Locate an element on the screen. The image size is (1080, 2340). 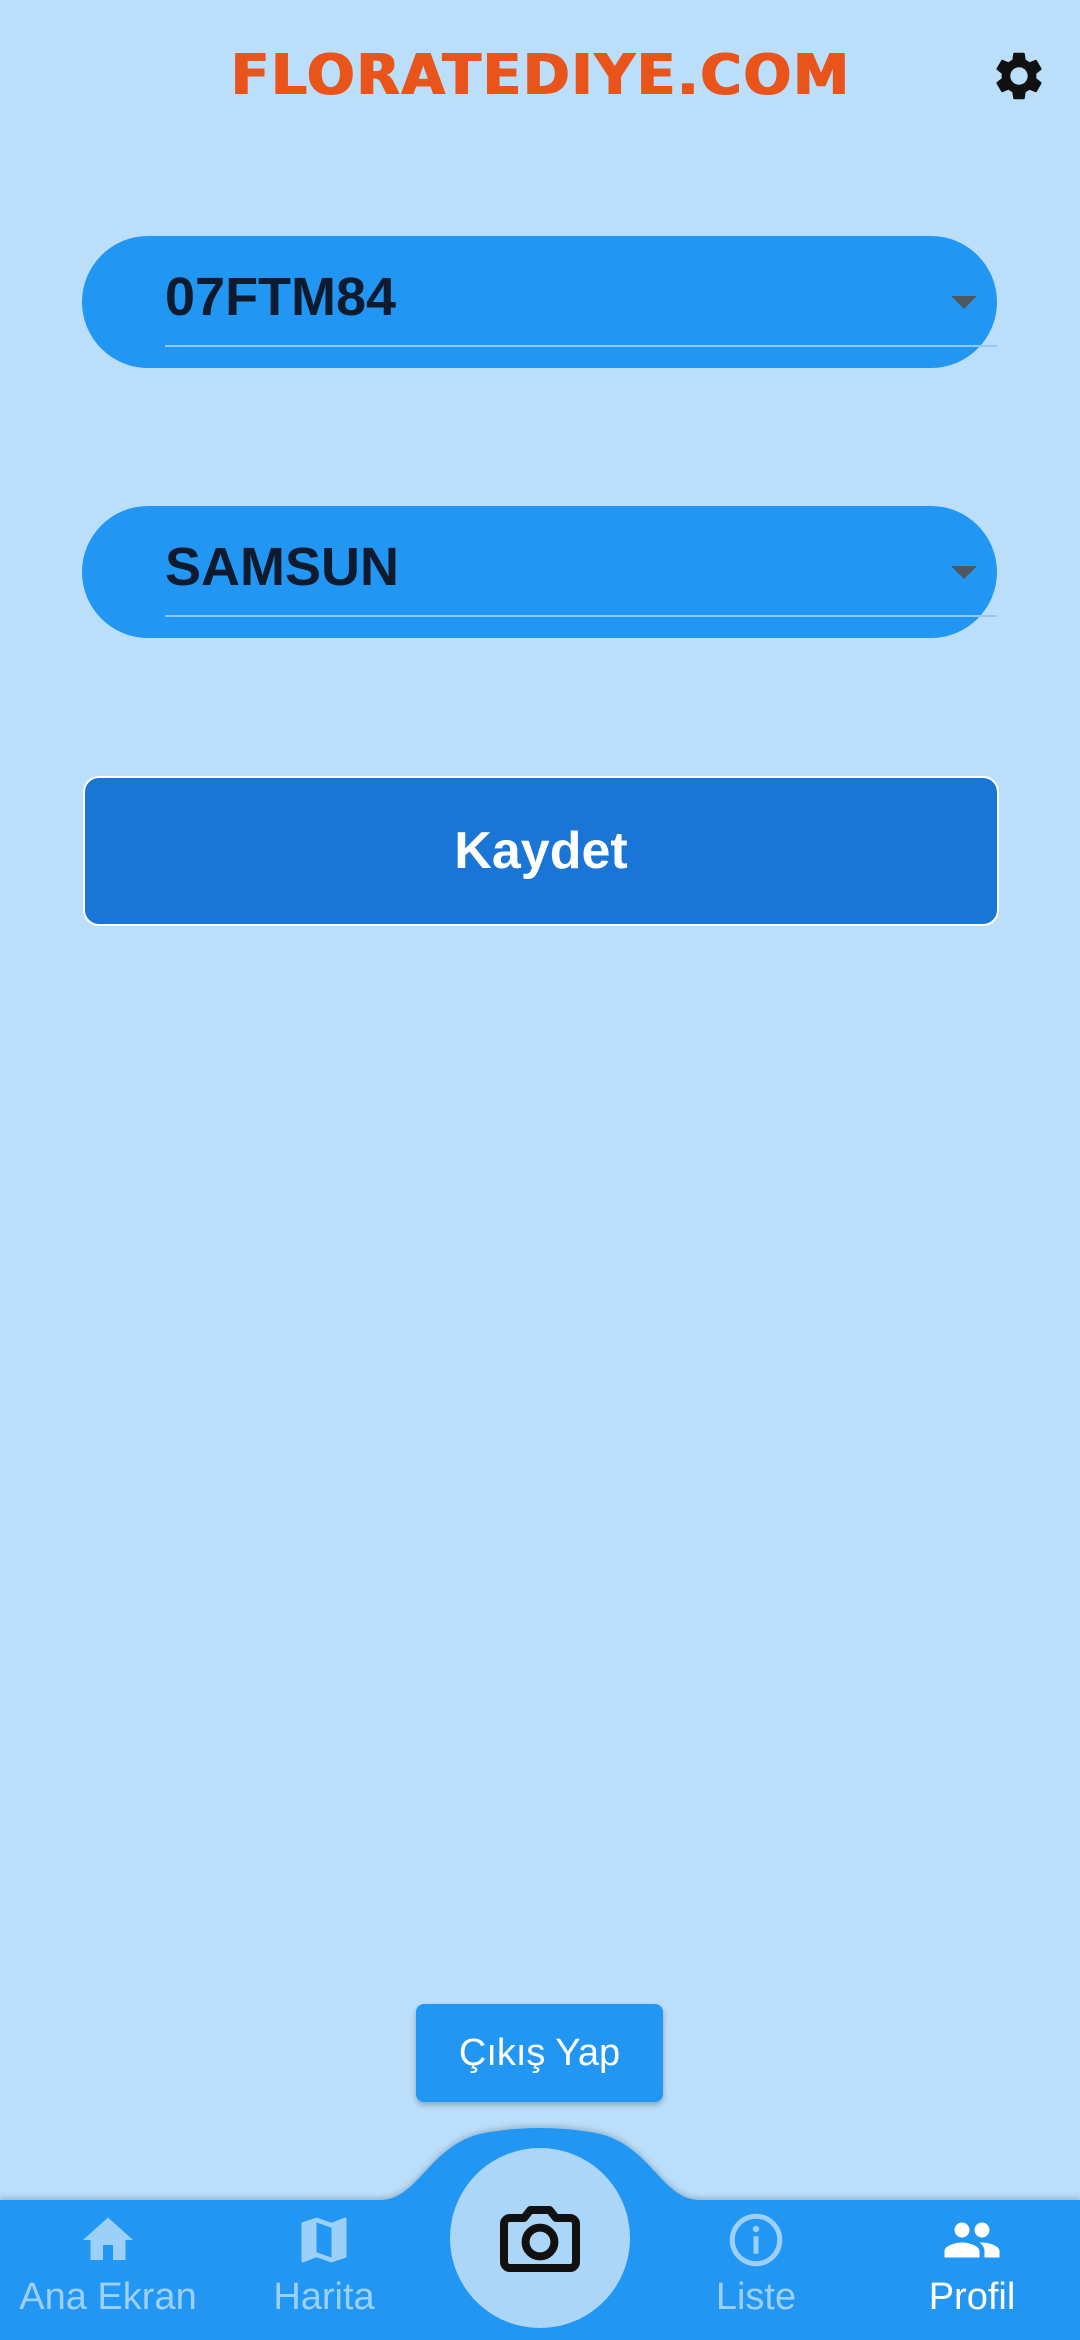
logout-button: Çıkış Yap is located at coordinates (539, 2053).